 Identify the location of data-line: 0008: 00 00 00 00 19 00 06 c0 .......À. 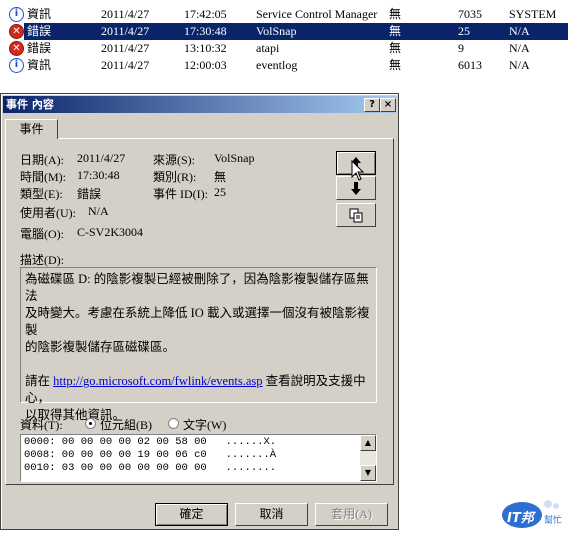
(150, 455).